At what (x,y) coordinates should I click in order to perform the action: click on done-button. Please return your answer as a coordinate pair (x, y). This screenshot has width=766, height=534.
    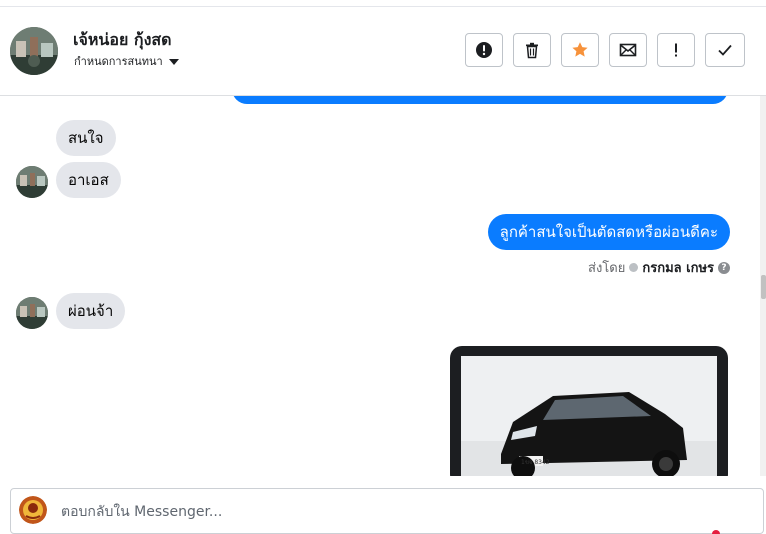
    Looking at the image, I should click on (725, 50).